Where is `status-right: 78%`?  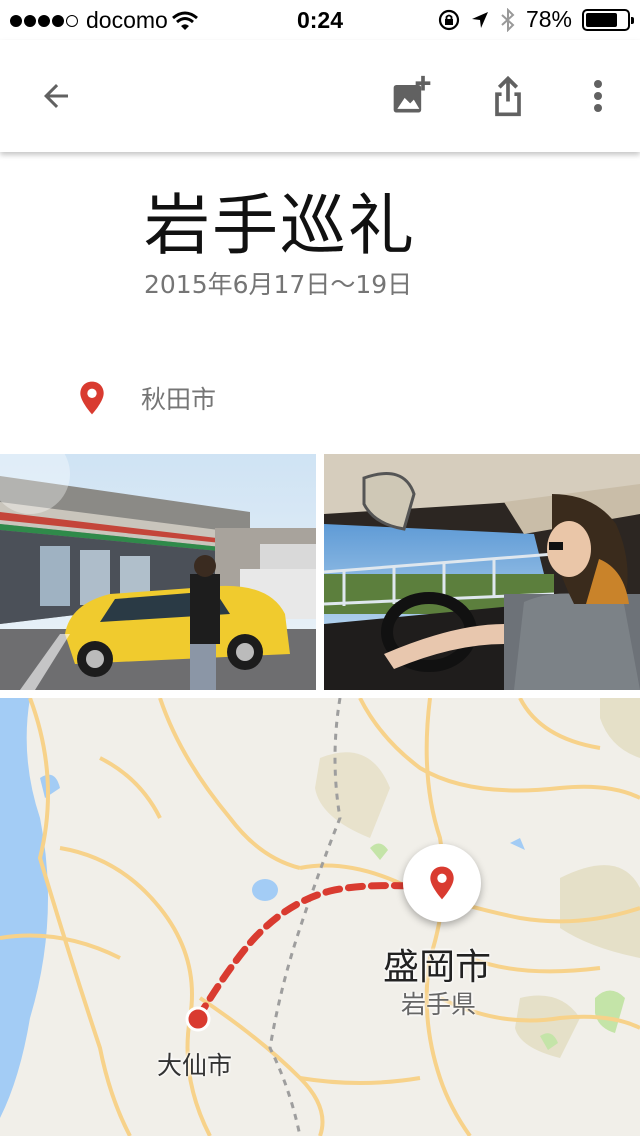 status-right: 78% is located at coordinates (536, 19).